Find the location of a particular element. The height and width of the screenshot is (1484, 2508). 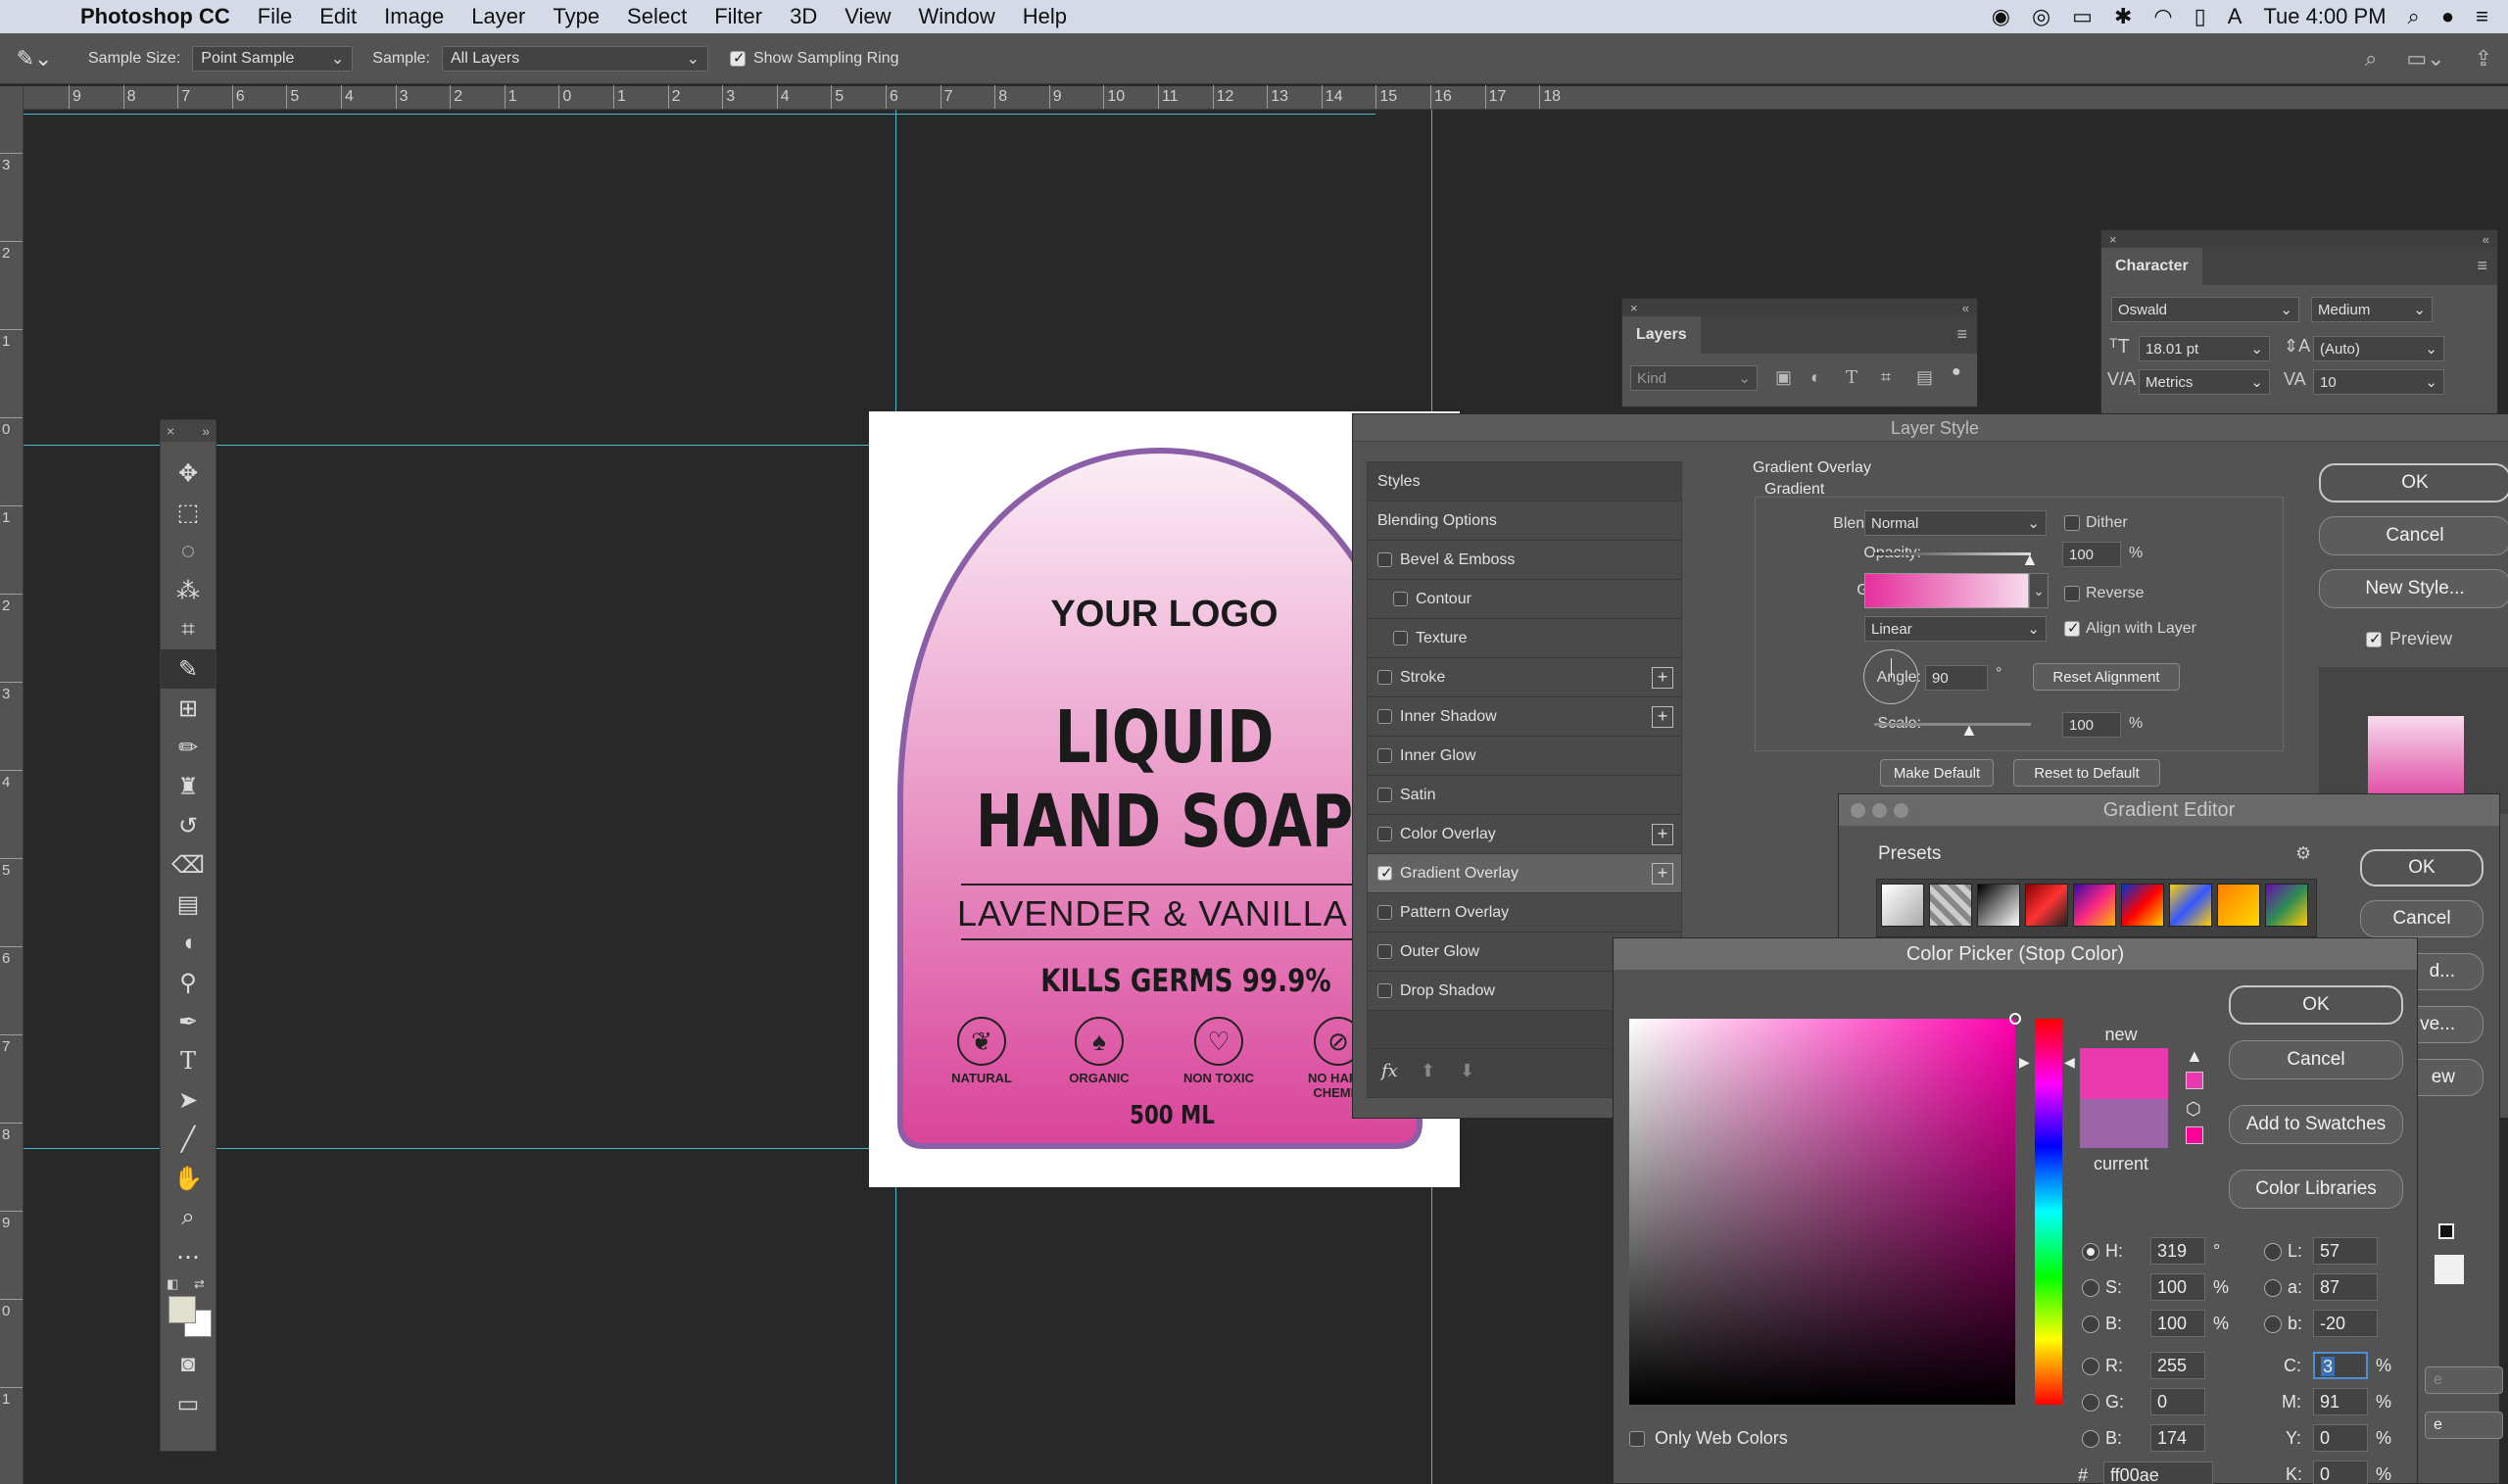

filter-toggle-icon: ● is located at coordinates (1956, 372).